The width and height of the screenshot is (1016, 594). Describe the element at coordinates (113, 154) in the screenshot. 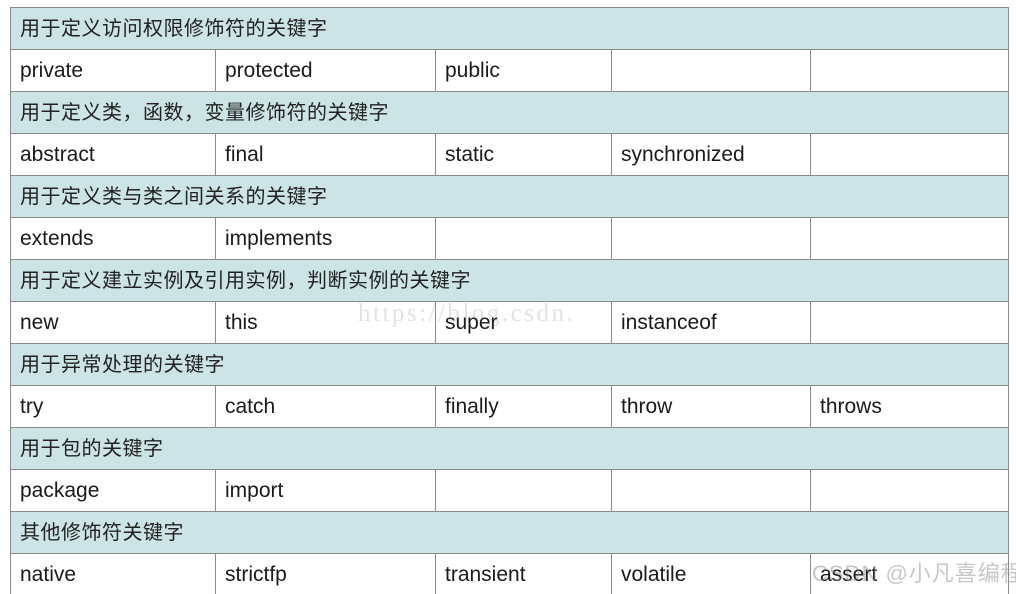

I see `keyword-cell: abstract` at that location.